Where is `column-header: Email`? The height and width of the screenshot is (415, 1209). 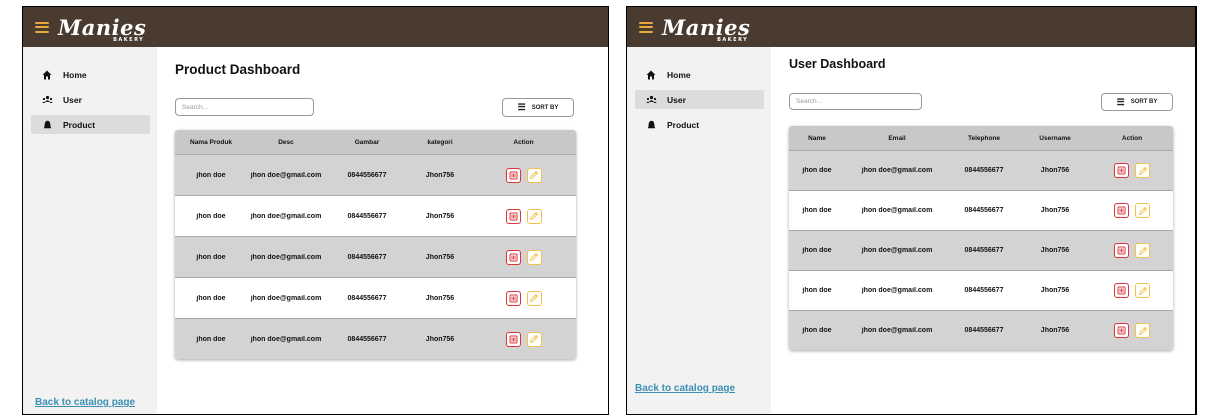 column-header: Email is located at coordinates (897, 138).